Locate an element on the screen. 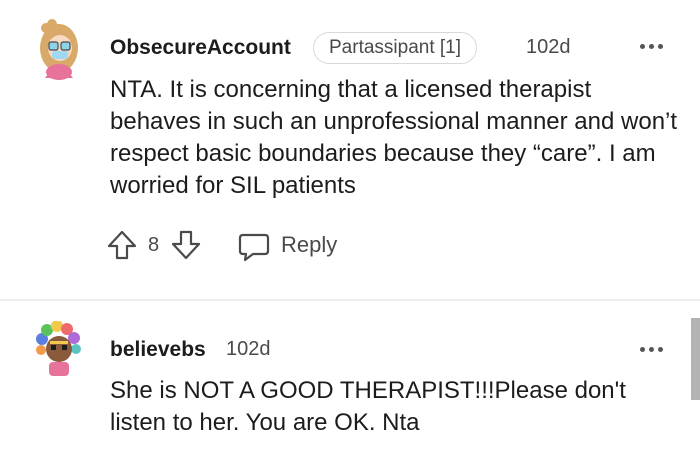  reply-button: Reply is located at coordinates (292, 246).